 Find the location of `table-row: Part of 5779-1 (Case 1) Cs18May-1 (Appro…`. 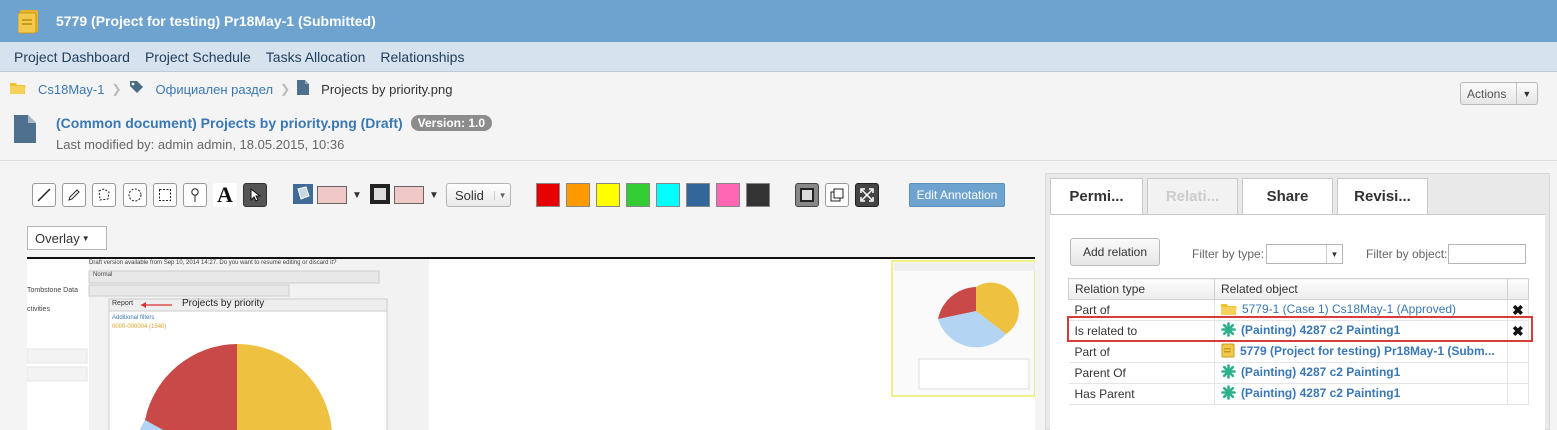

table-row: Part of 5779-1 (Case 1) Cs18May-1 (Appro… is located at coordinates (1299, 310).